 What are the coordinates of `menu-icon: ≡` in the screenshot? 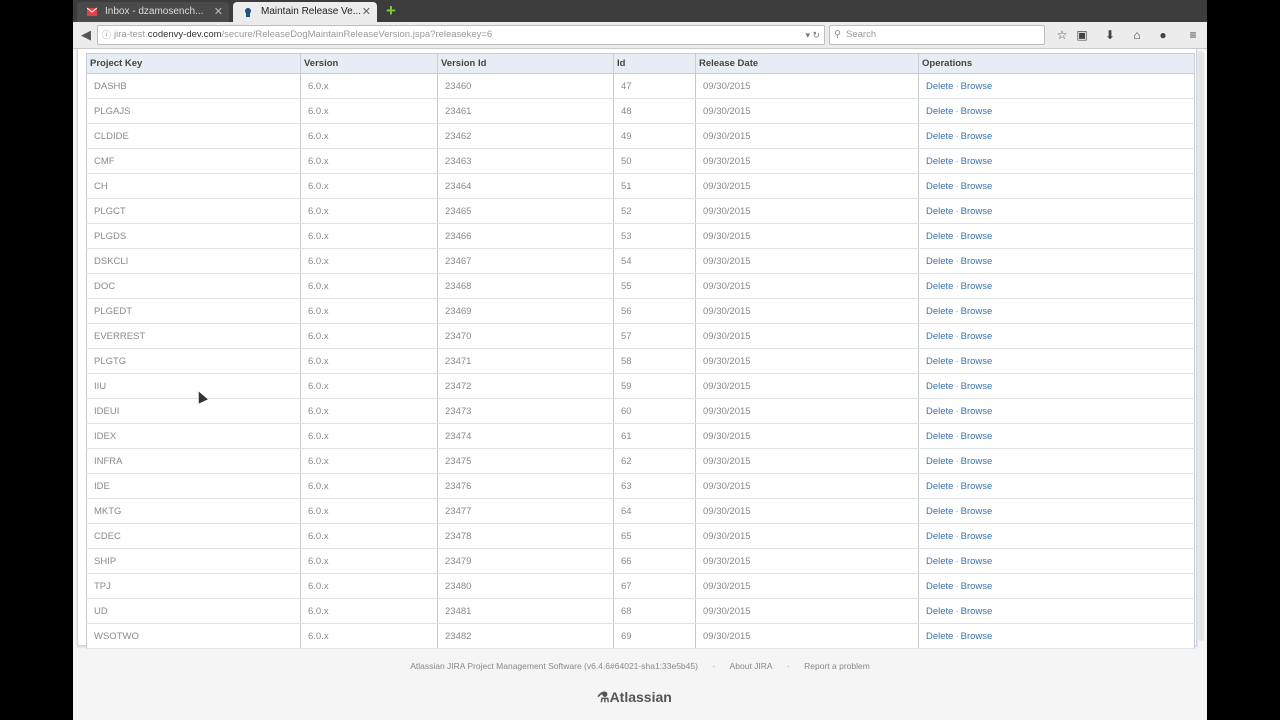 It's located at (1193, 35).